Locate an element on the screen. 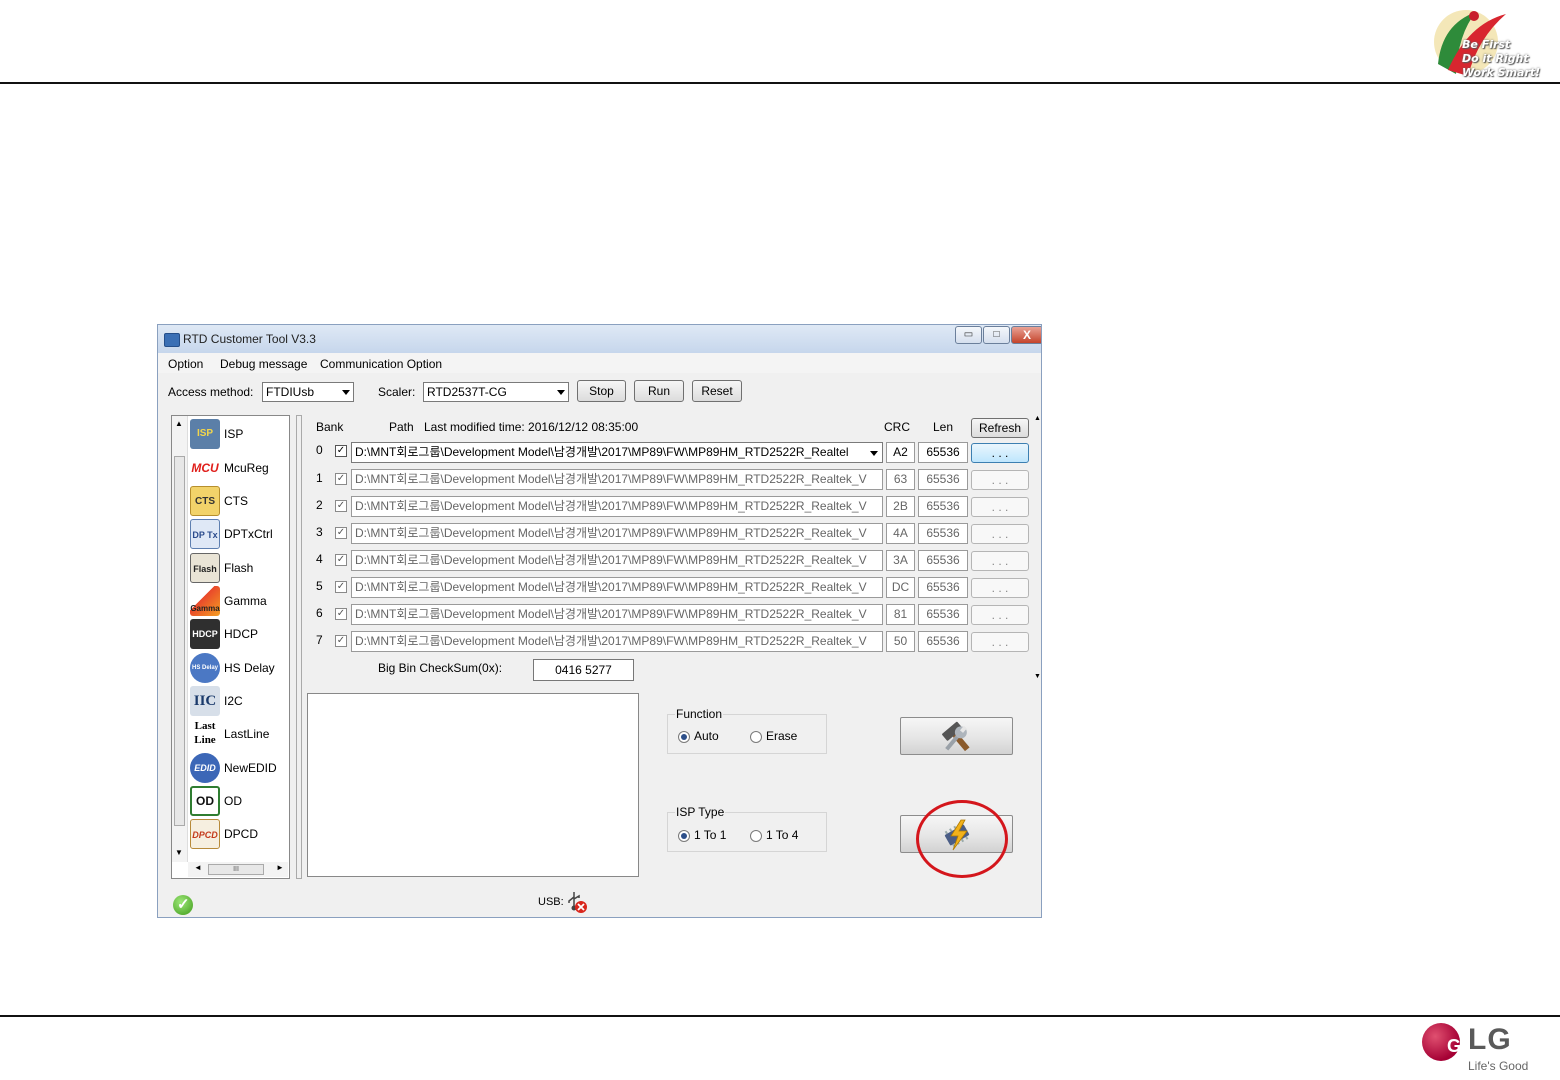 This screenshot has width=1560, height=1080. tree-item-hdcp: HDCP HDCP is located at coordinates (239, 634).